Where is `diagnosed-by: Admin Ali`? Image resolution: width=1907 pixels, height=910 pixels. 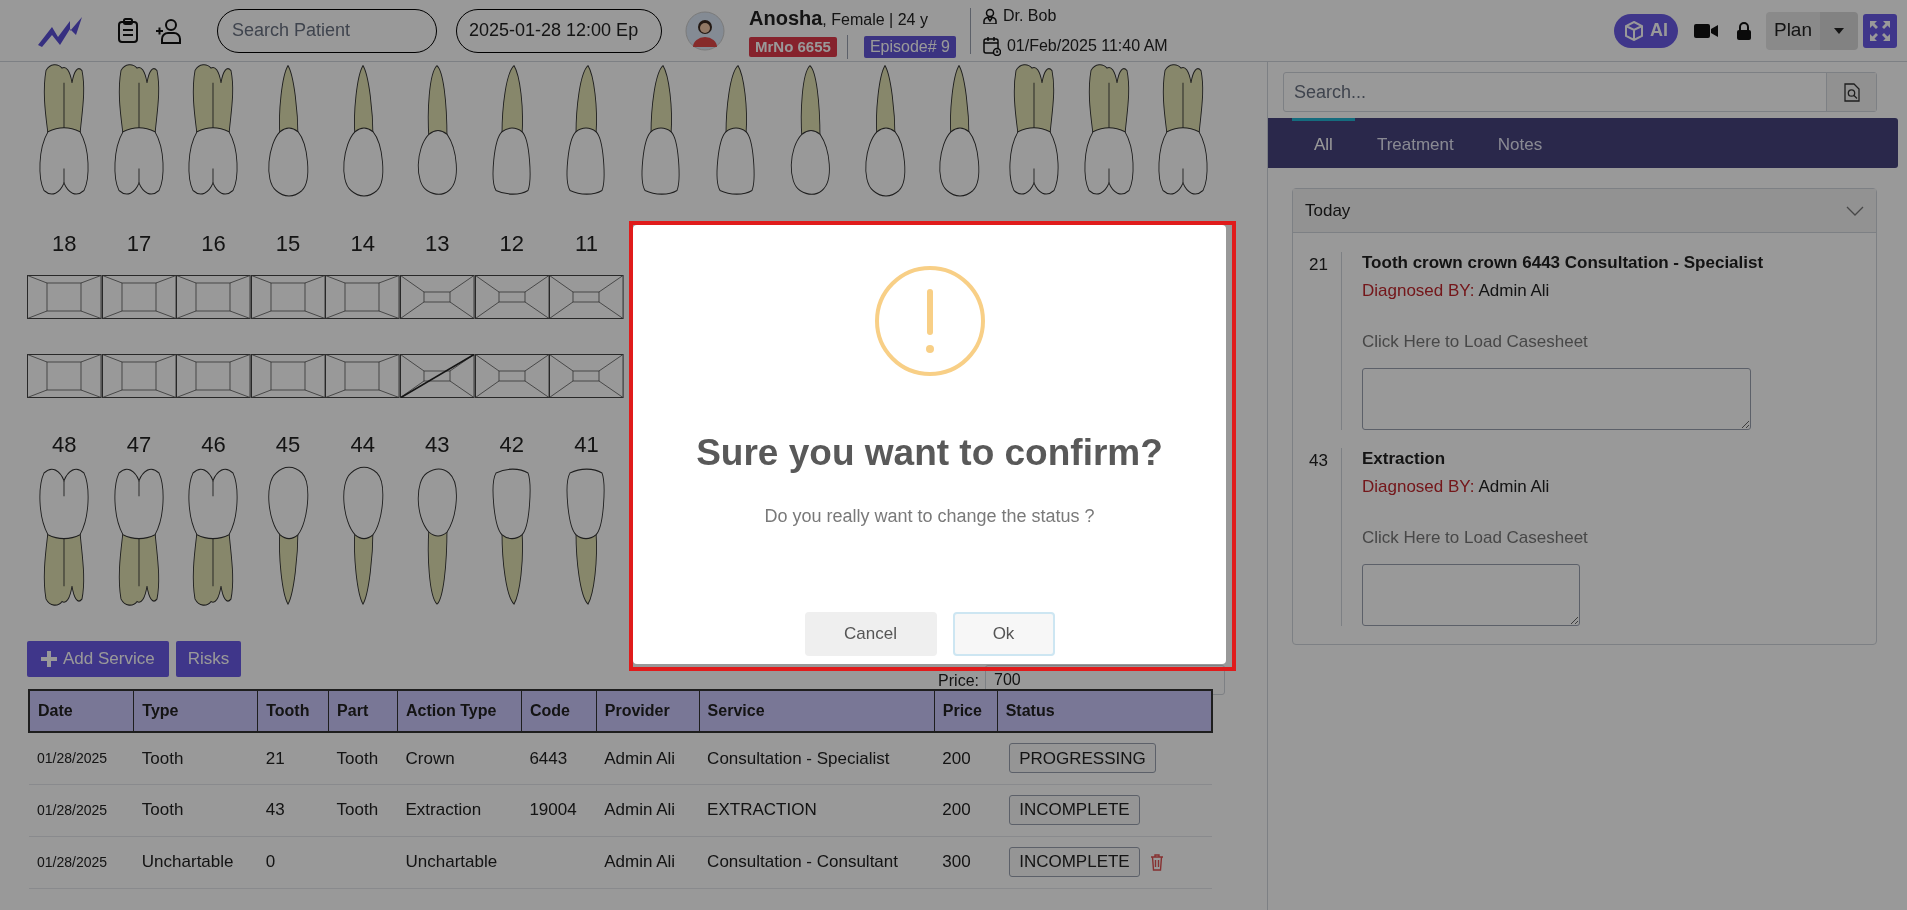 diagnosed-by: Admin Ali is located at coordinates (1514, 487).